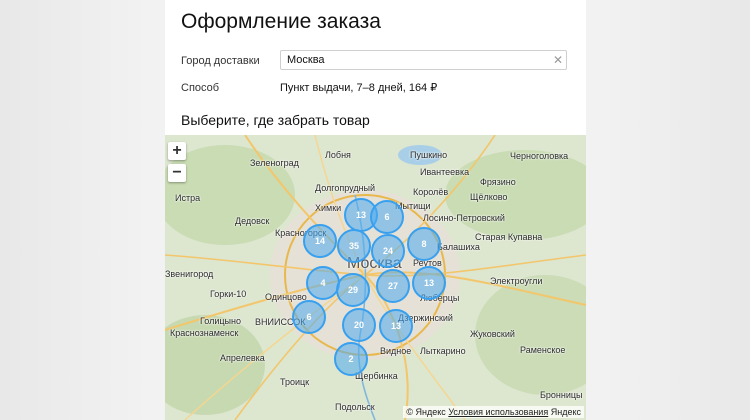 Image resolution: width=750 pixels, height=420 pixels. What do you see at coordinates (561, 395) in the screenshot?
I see `place-label: Бронницы` at bounding box center [561, 395].